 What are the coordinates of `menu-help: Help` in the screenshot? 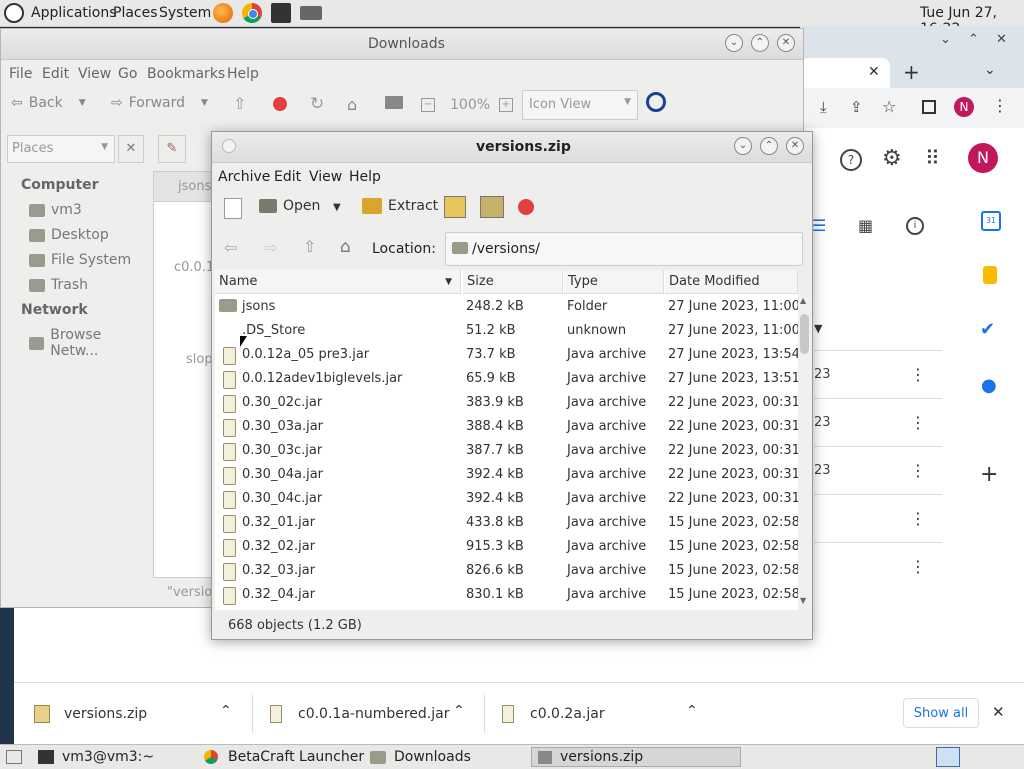 It's located at (243, 74).